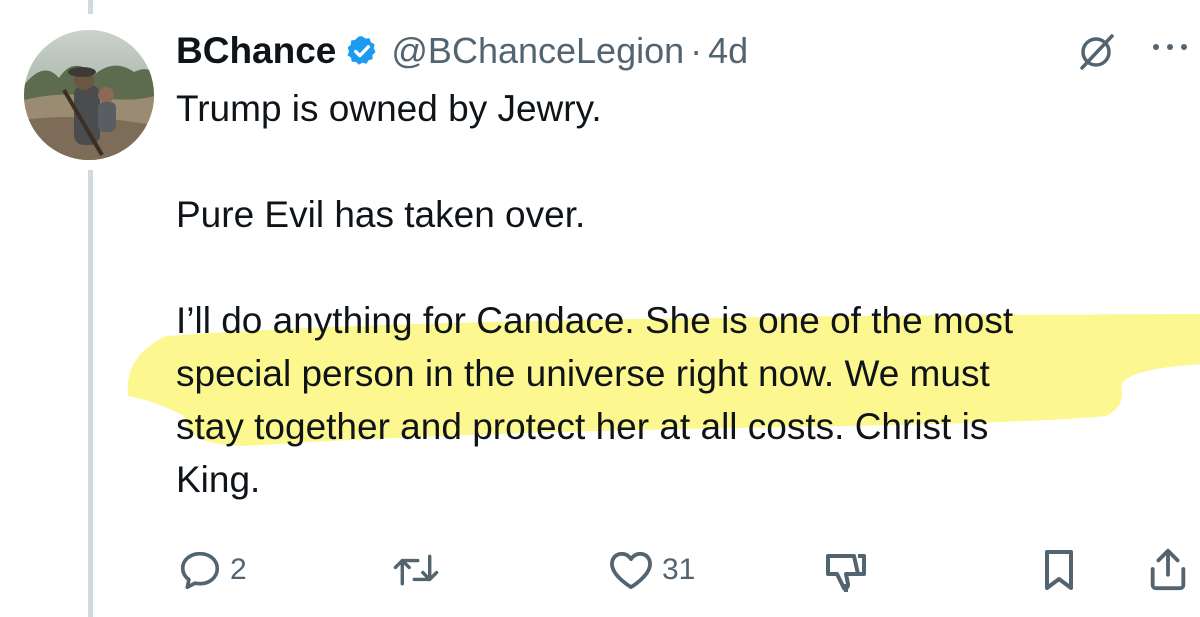 Image resolution: width=1200 pixels, height=617 pixels. What do you see at coordinates (200, 570) in the screenshot?
I see `reply-icon` at bounding box center [200, 570].